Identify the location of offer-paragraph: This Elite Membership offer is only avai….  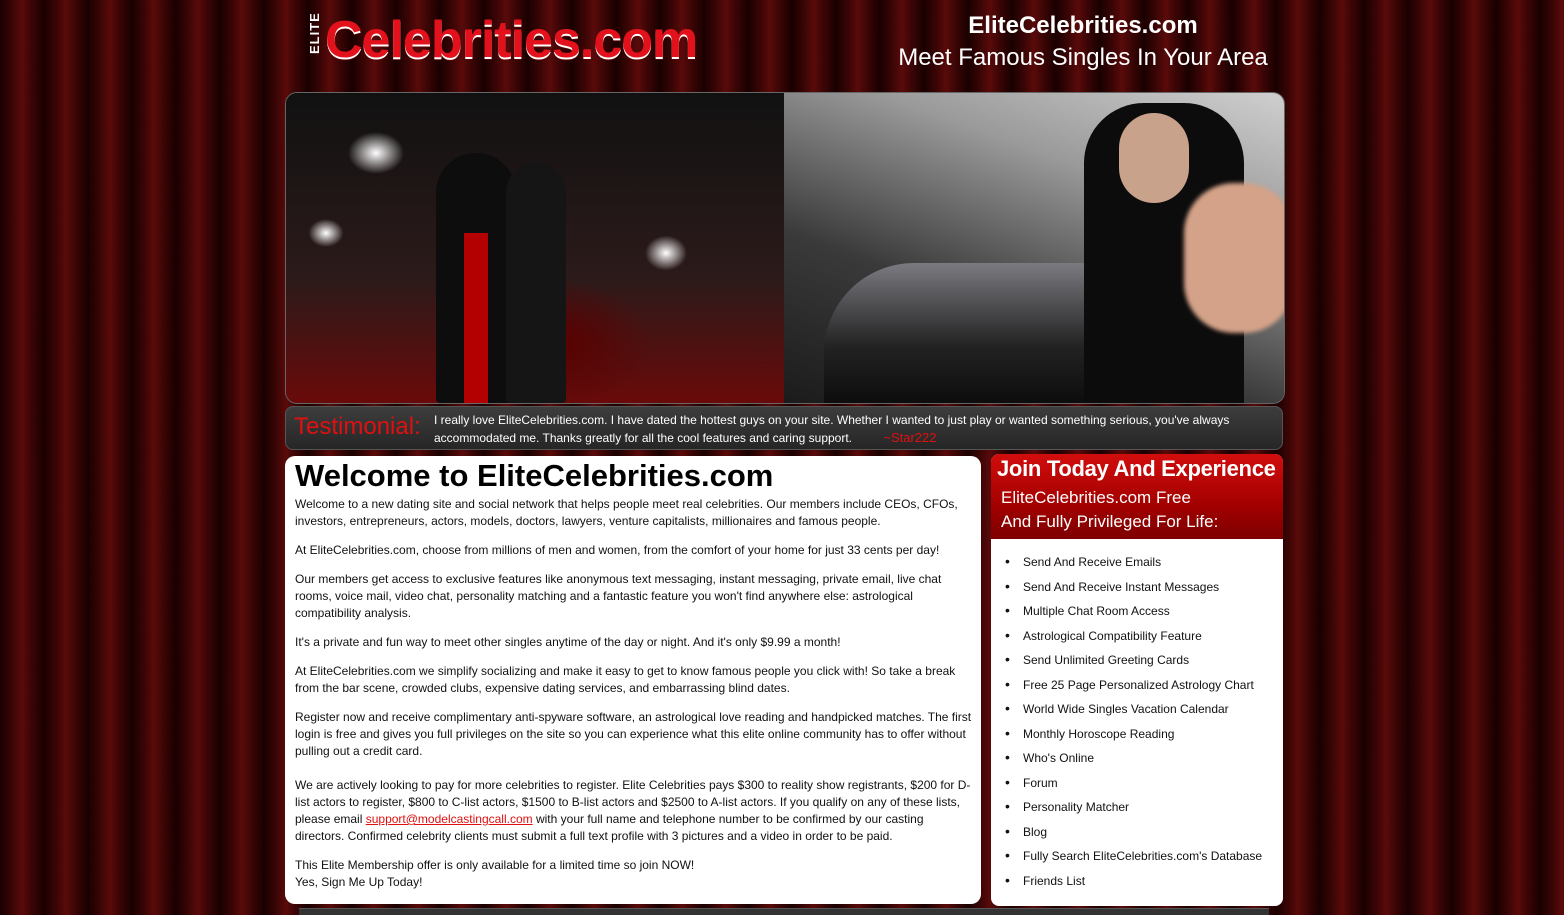
(634, 874).